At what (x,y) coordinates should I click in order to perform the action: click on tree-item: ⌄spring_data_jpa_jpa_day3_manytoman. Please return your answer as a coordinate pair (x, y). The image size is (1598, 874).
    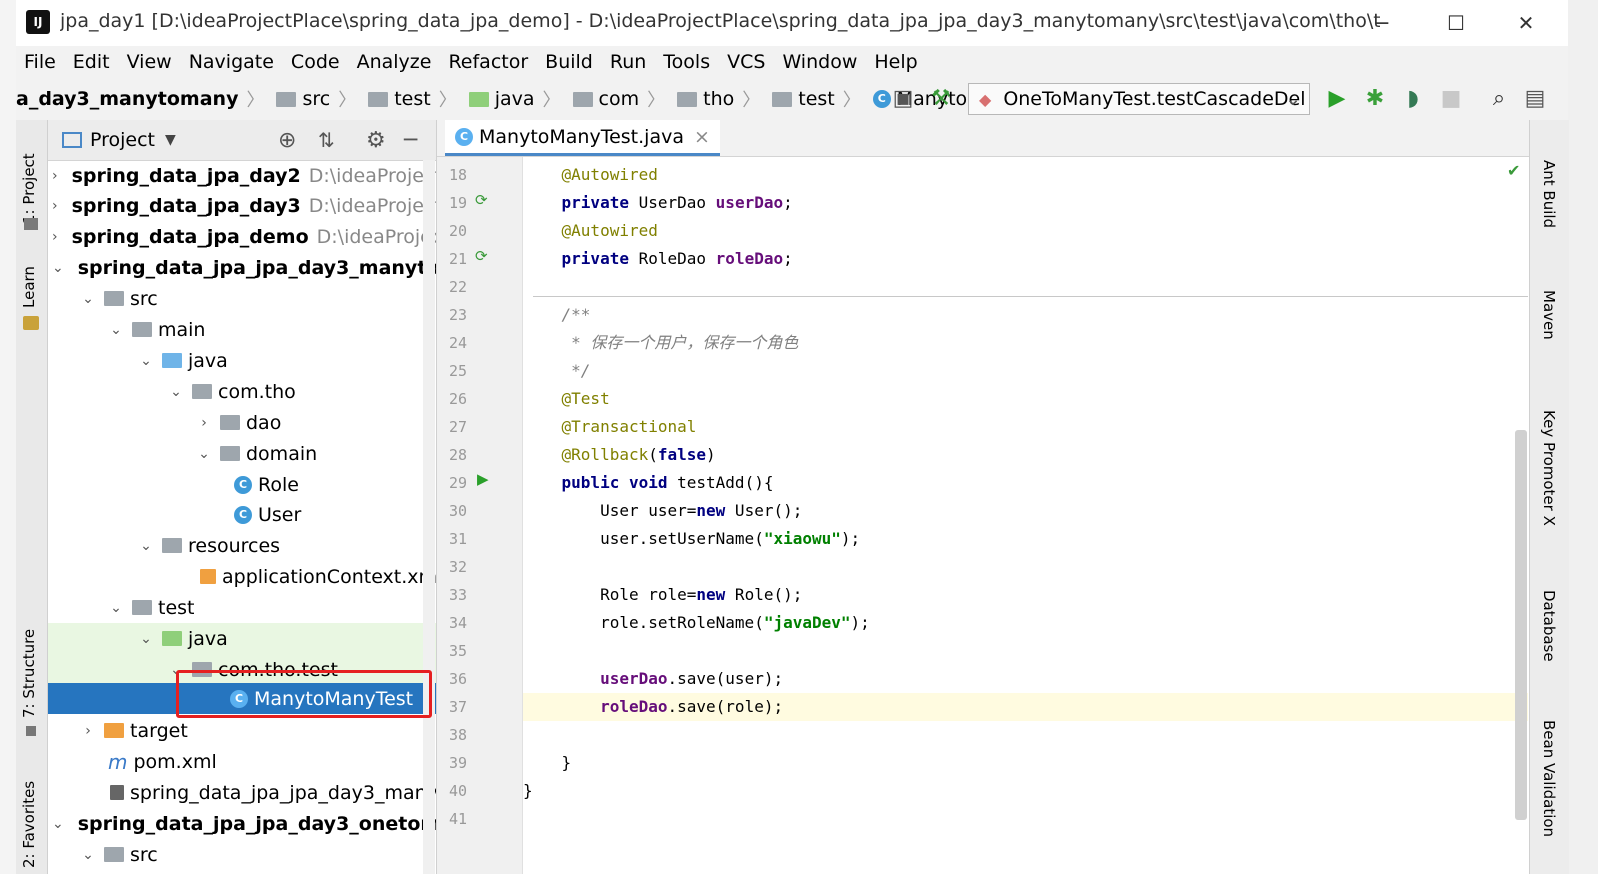
    Looking at the image, I should click on (242, 267).